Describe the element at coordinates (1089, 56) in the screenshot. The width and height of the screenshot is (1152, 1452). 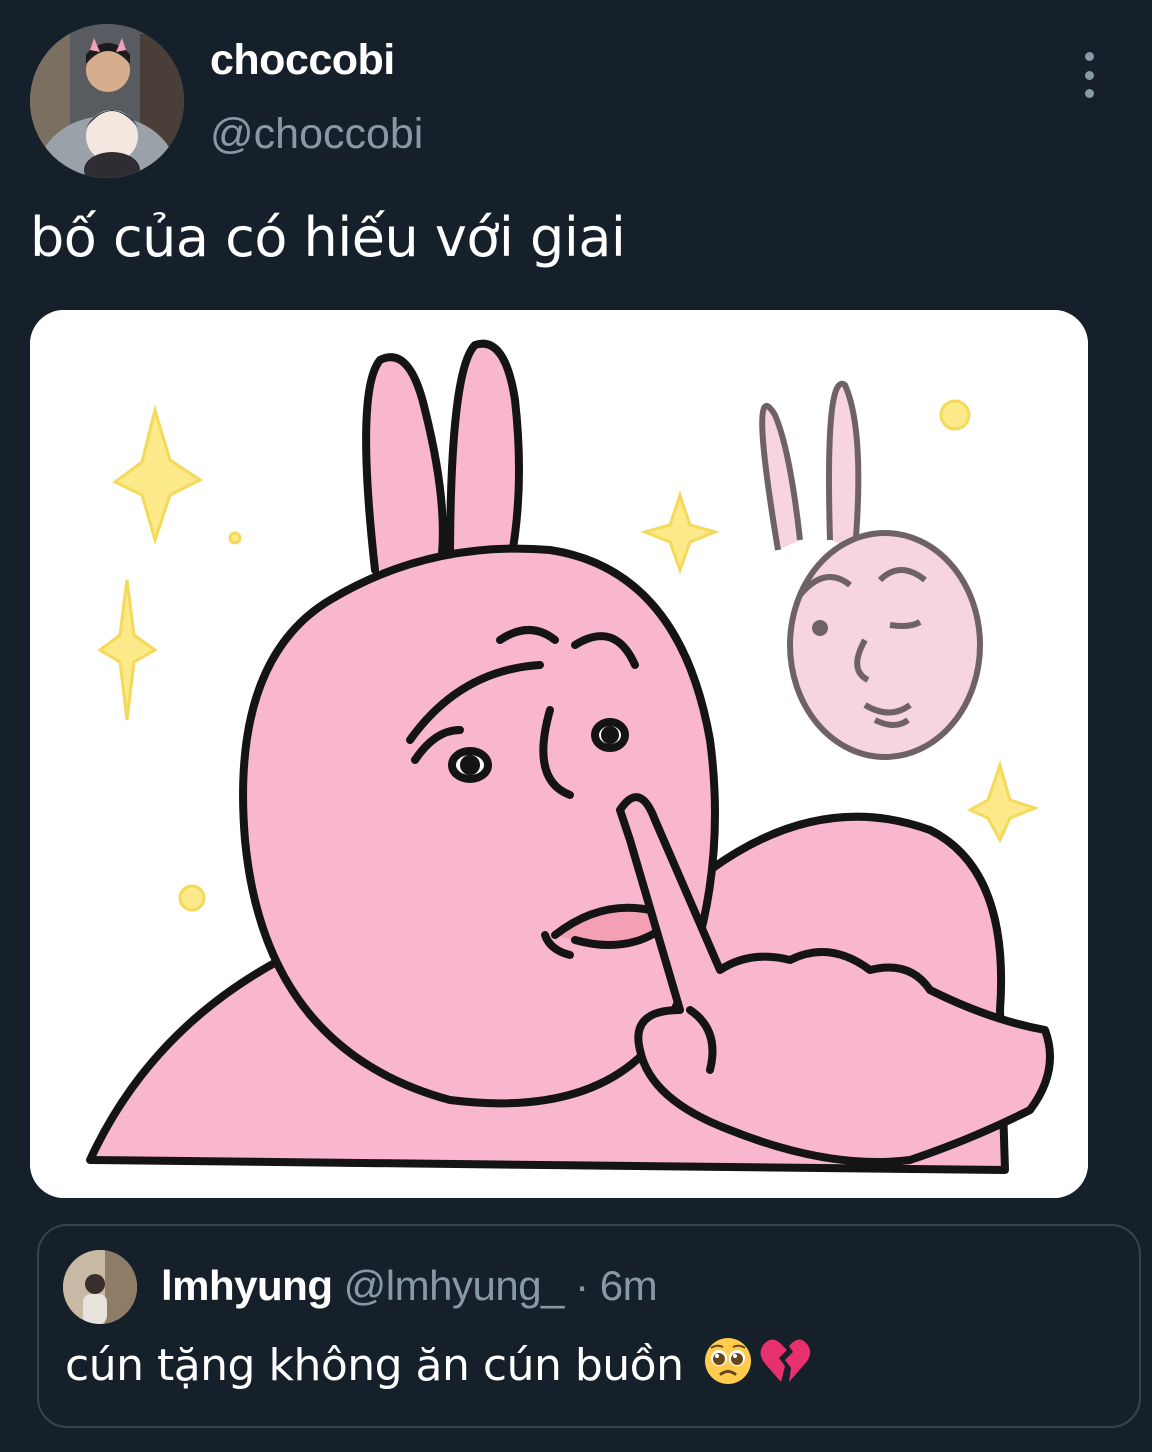
I see `more-vertical-icon` at that location.